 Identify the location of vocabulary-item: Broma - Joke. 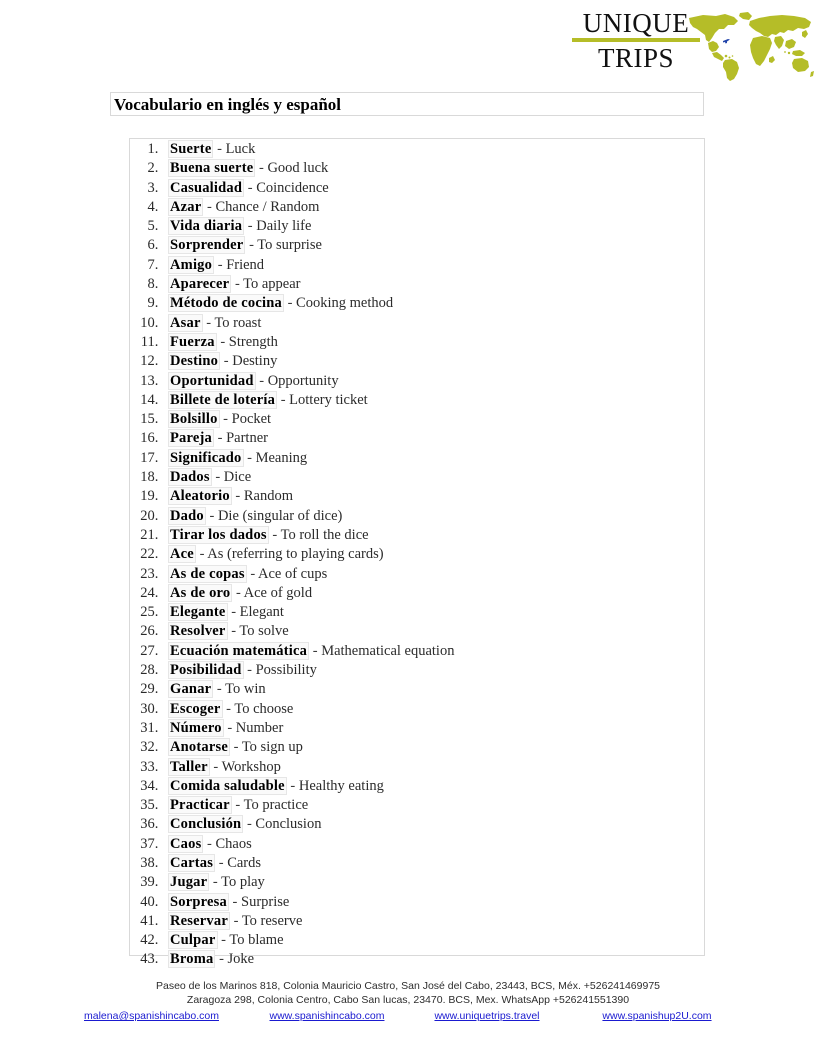
(433, 959).